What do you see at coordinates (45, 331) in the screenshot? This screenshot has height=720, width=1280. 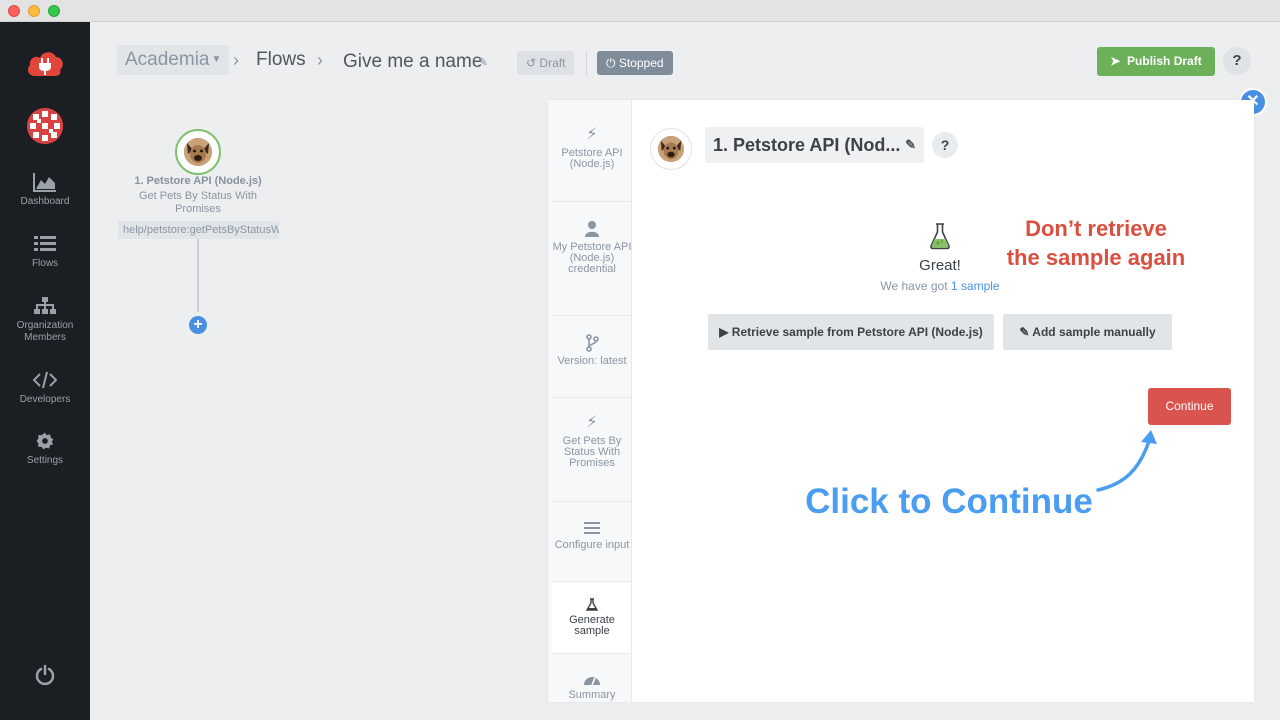 I see `sidebar-item-label: Organization Members` at bounding box center [45, 331].